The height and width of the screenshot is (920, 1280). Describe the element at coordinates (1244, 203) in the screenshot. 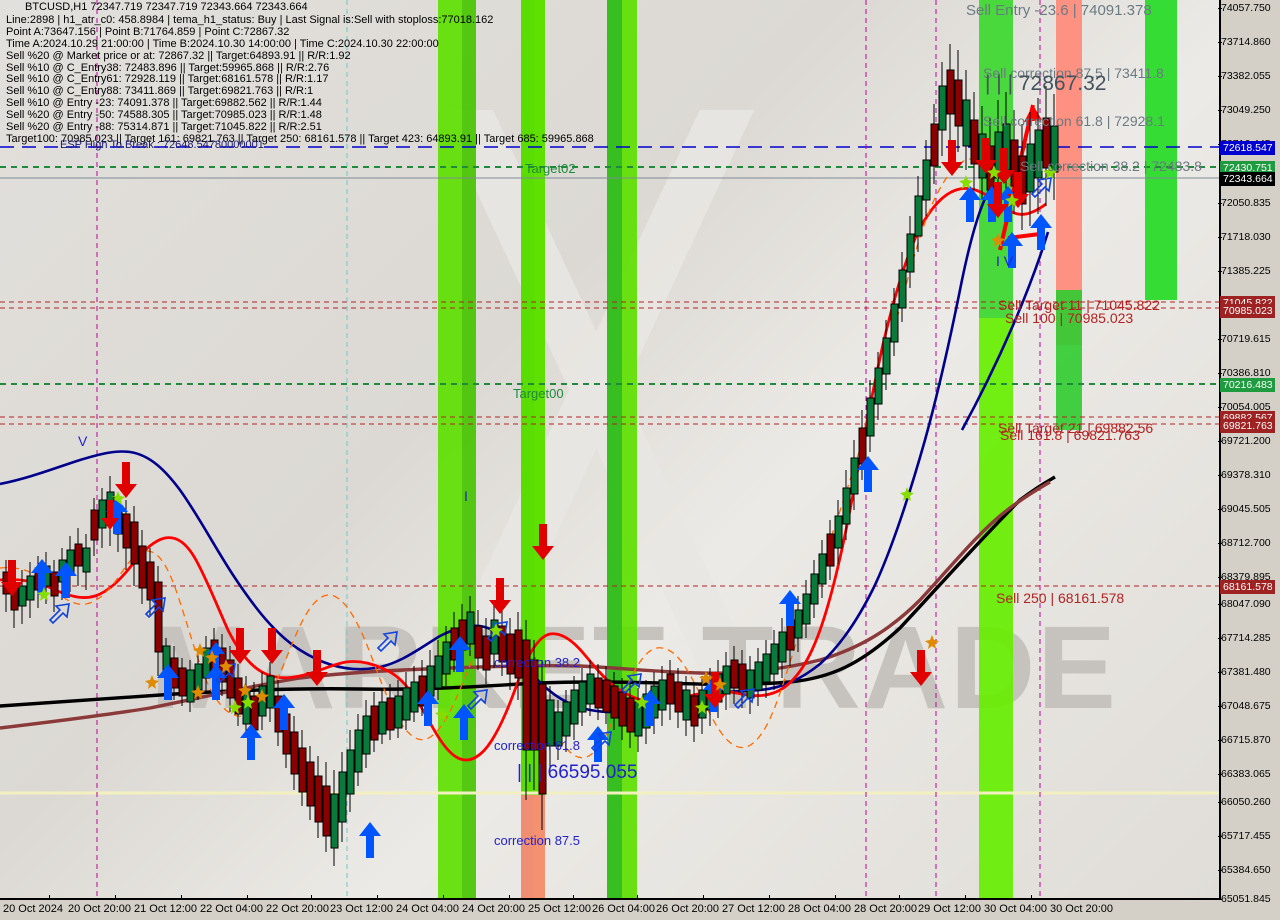

I see `price-tick: 72050.835` at that location.